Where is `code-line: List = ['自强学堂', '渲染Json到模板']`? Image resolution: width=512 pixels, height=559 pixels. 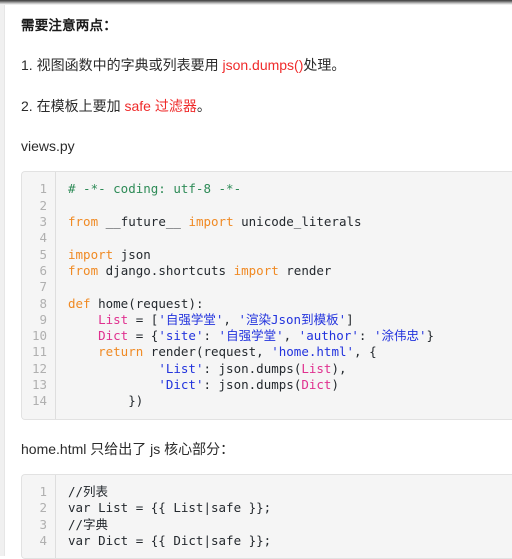 code-line: List = ['自强学堂', '渲染Json到模板'] is located at coordinates (226, 319).